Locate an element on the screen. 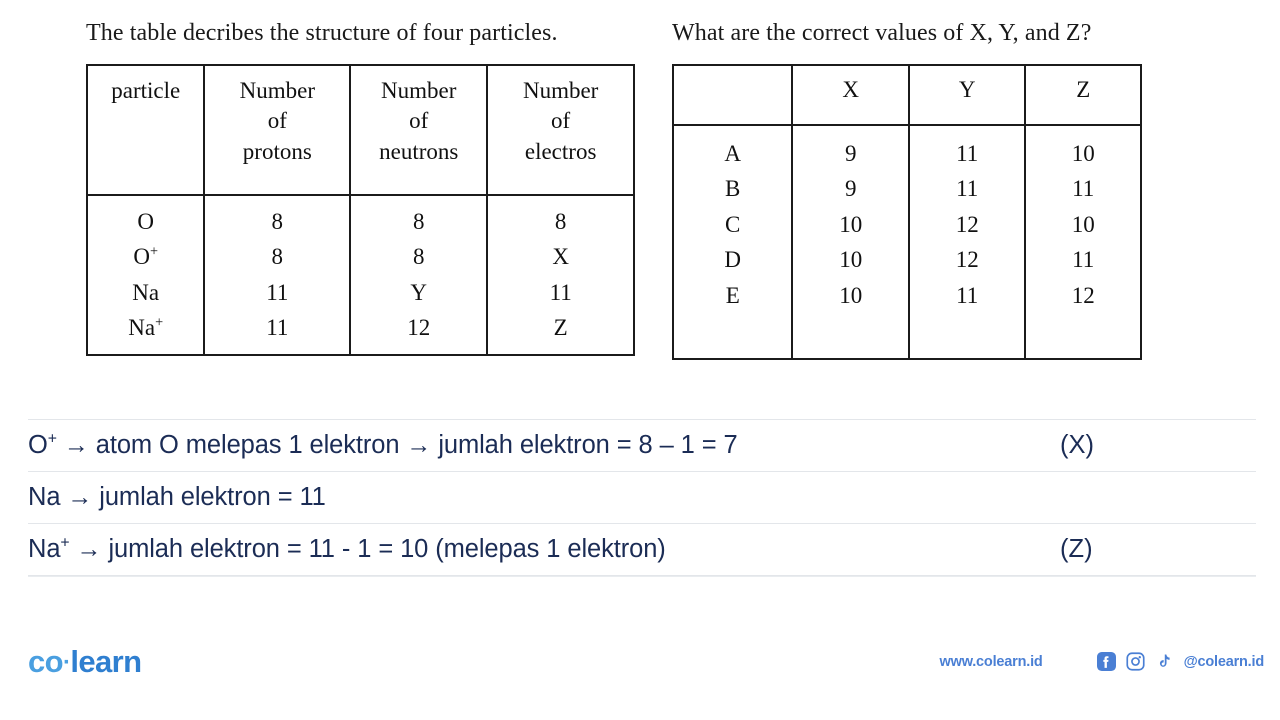 The width and height of the screenshot is (1280, 720). cell-option-3: D is located at coordinates (733, 260).